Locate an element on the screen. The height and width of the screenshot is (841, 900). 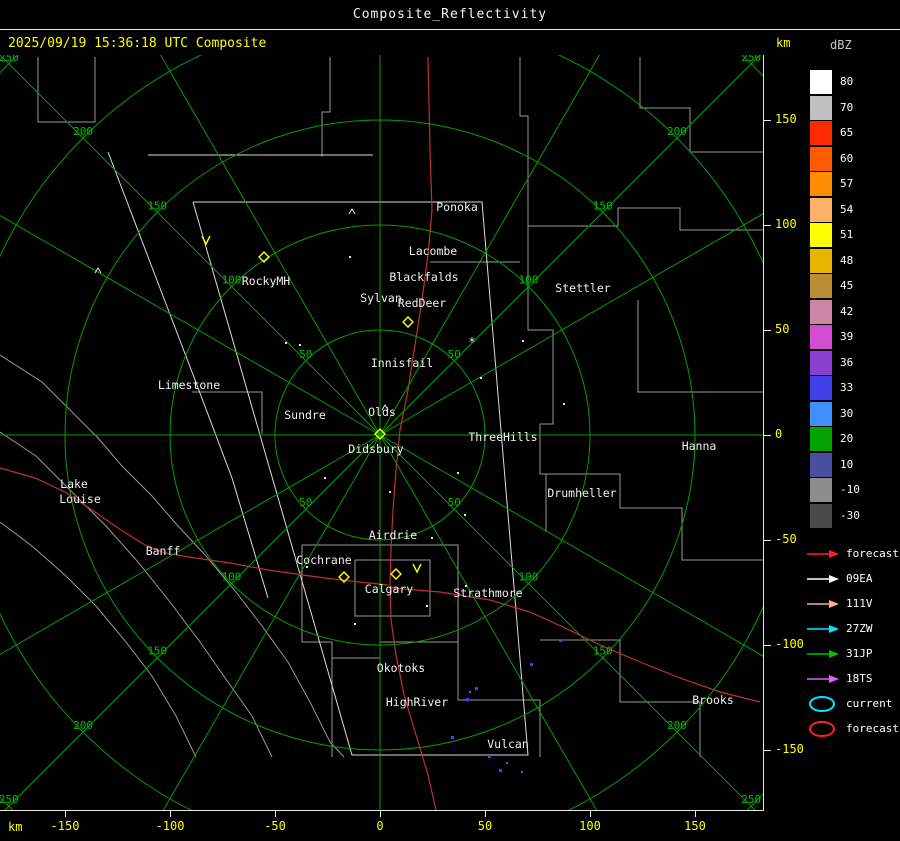
x-axis-tick-label: 50 is located at coordinates (485, 826).